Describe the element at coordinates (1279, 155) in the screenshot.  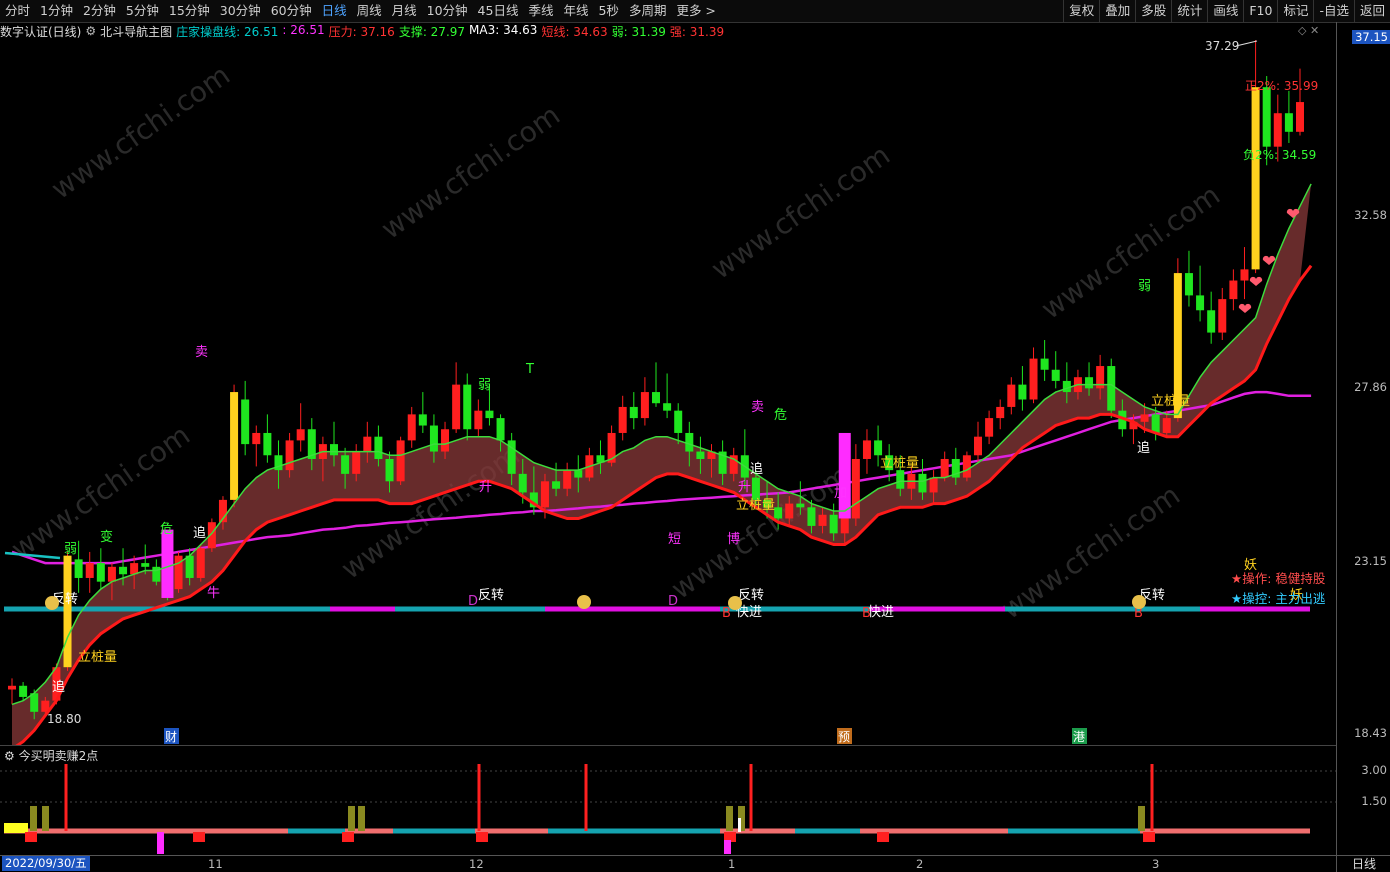
I see `lower-pct-label: 负2%: 34.59` at that location.